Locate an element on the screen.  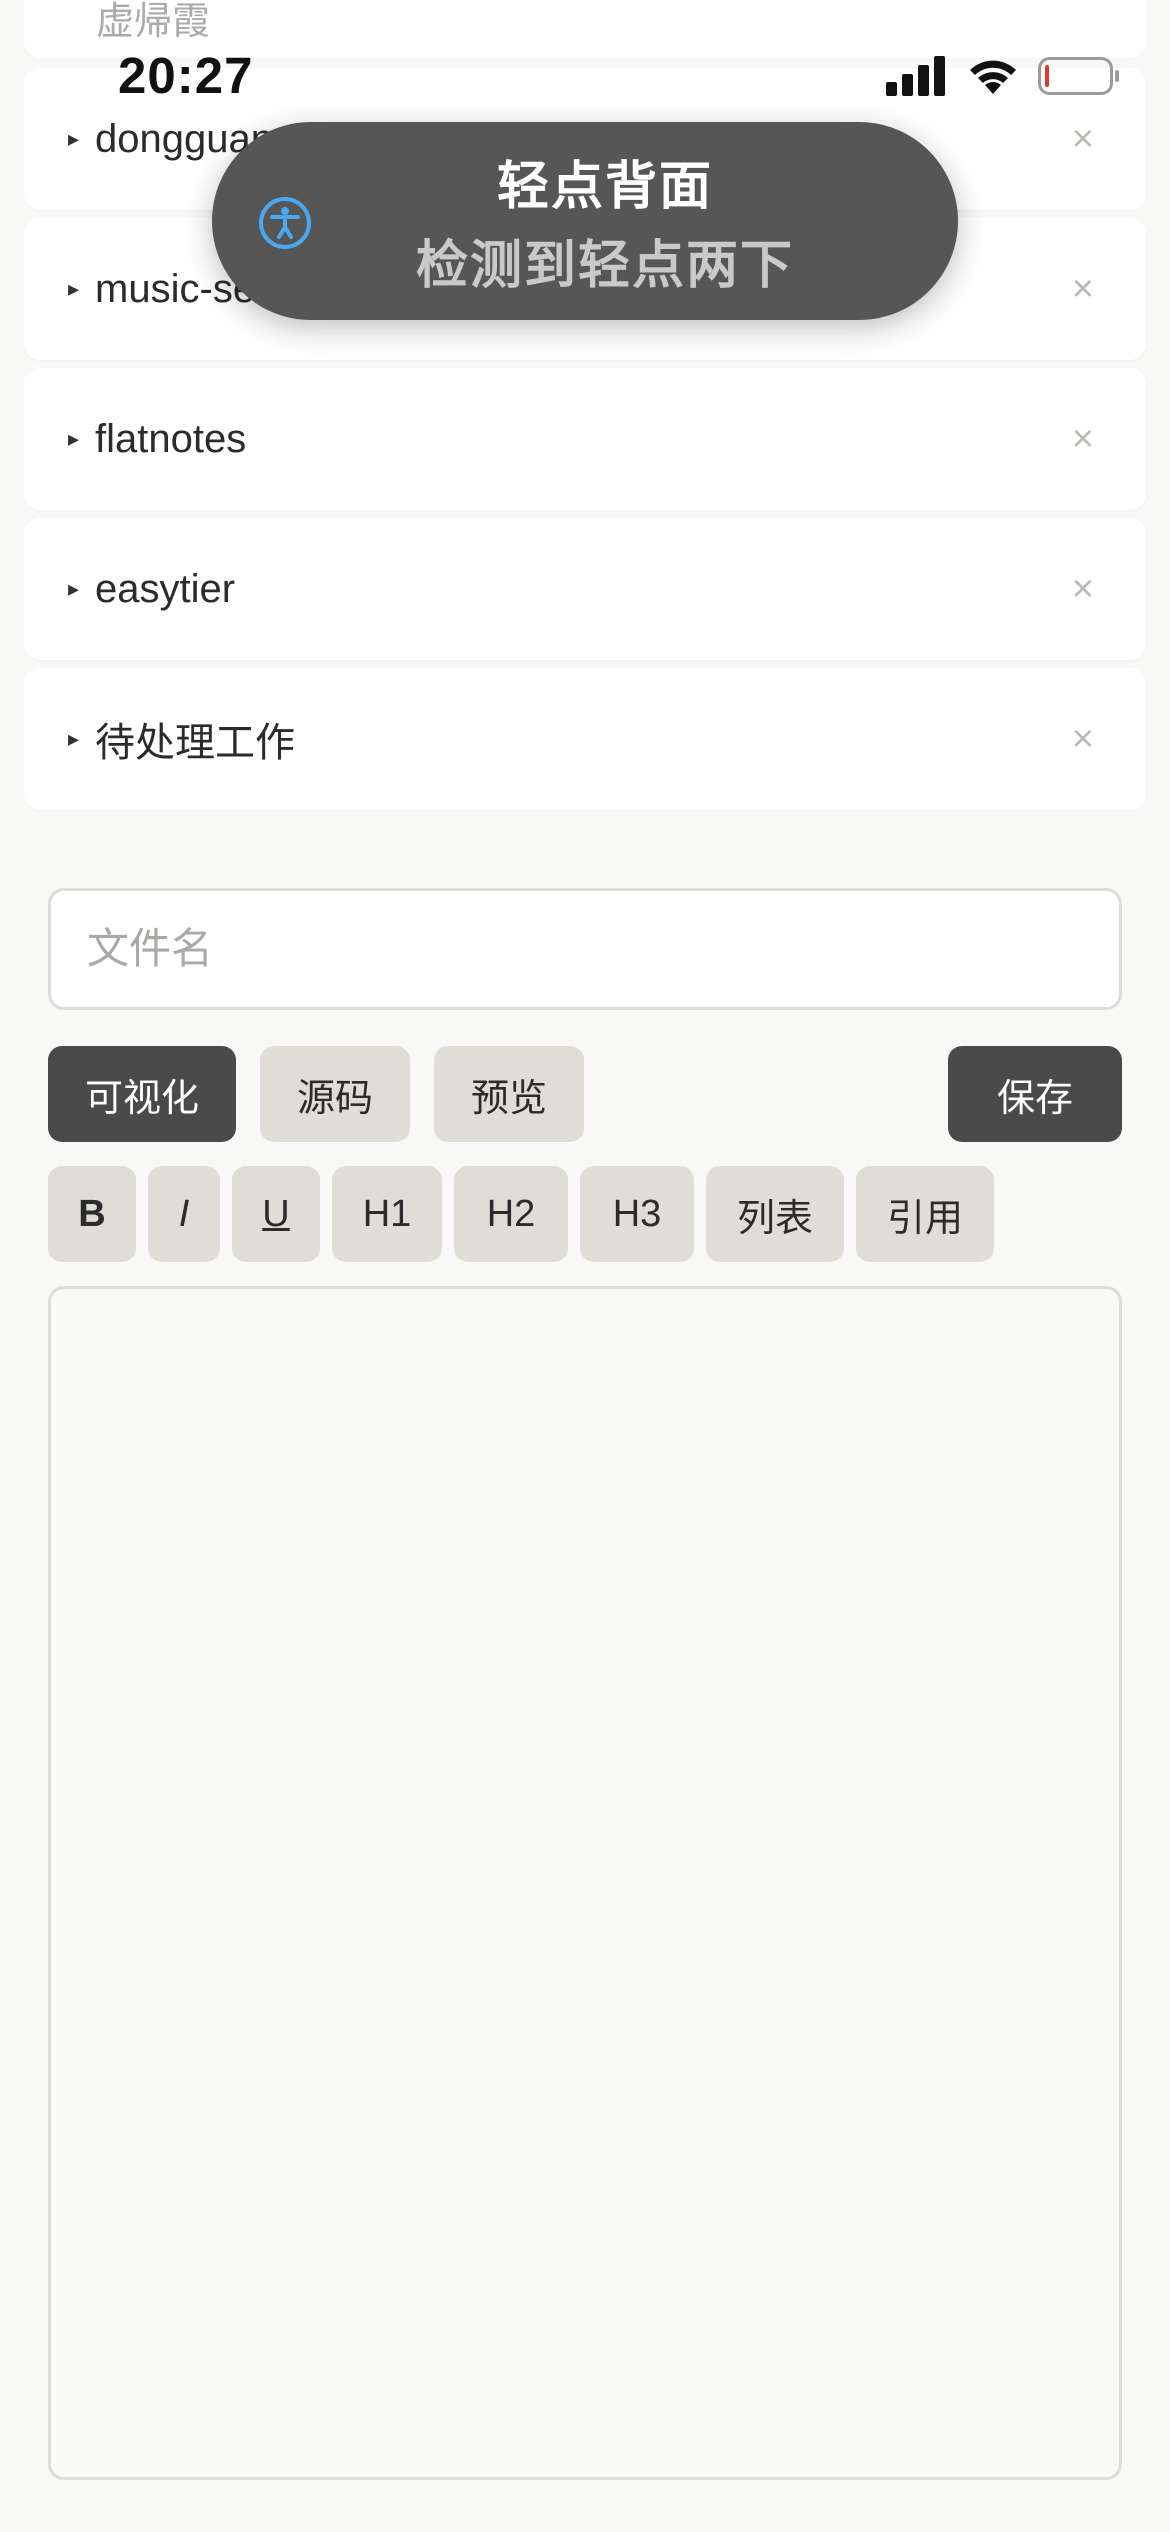
list-item-label: 待处理工作 is located at coordinates (195, 743).